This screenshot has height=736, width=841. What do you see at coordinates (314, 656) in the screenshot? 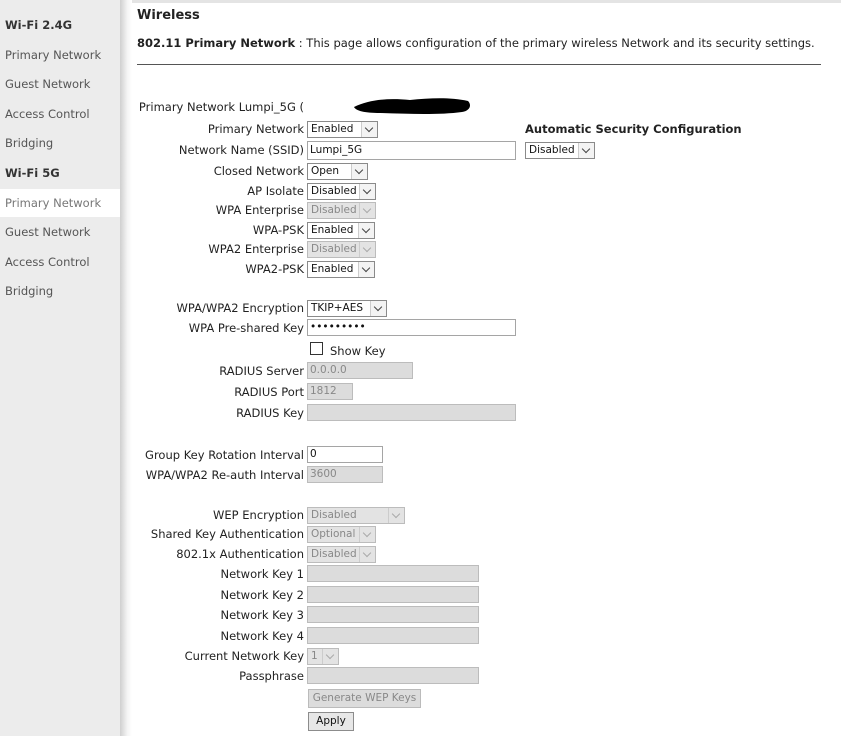
I see `current-network-key-value: 1` at bounding box center [314, 656].